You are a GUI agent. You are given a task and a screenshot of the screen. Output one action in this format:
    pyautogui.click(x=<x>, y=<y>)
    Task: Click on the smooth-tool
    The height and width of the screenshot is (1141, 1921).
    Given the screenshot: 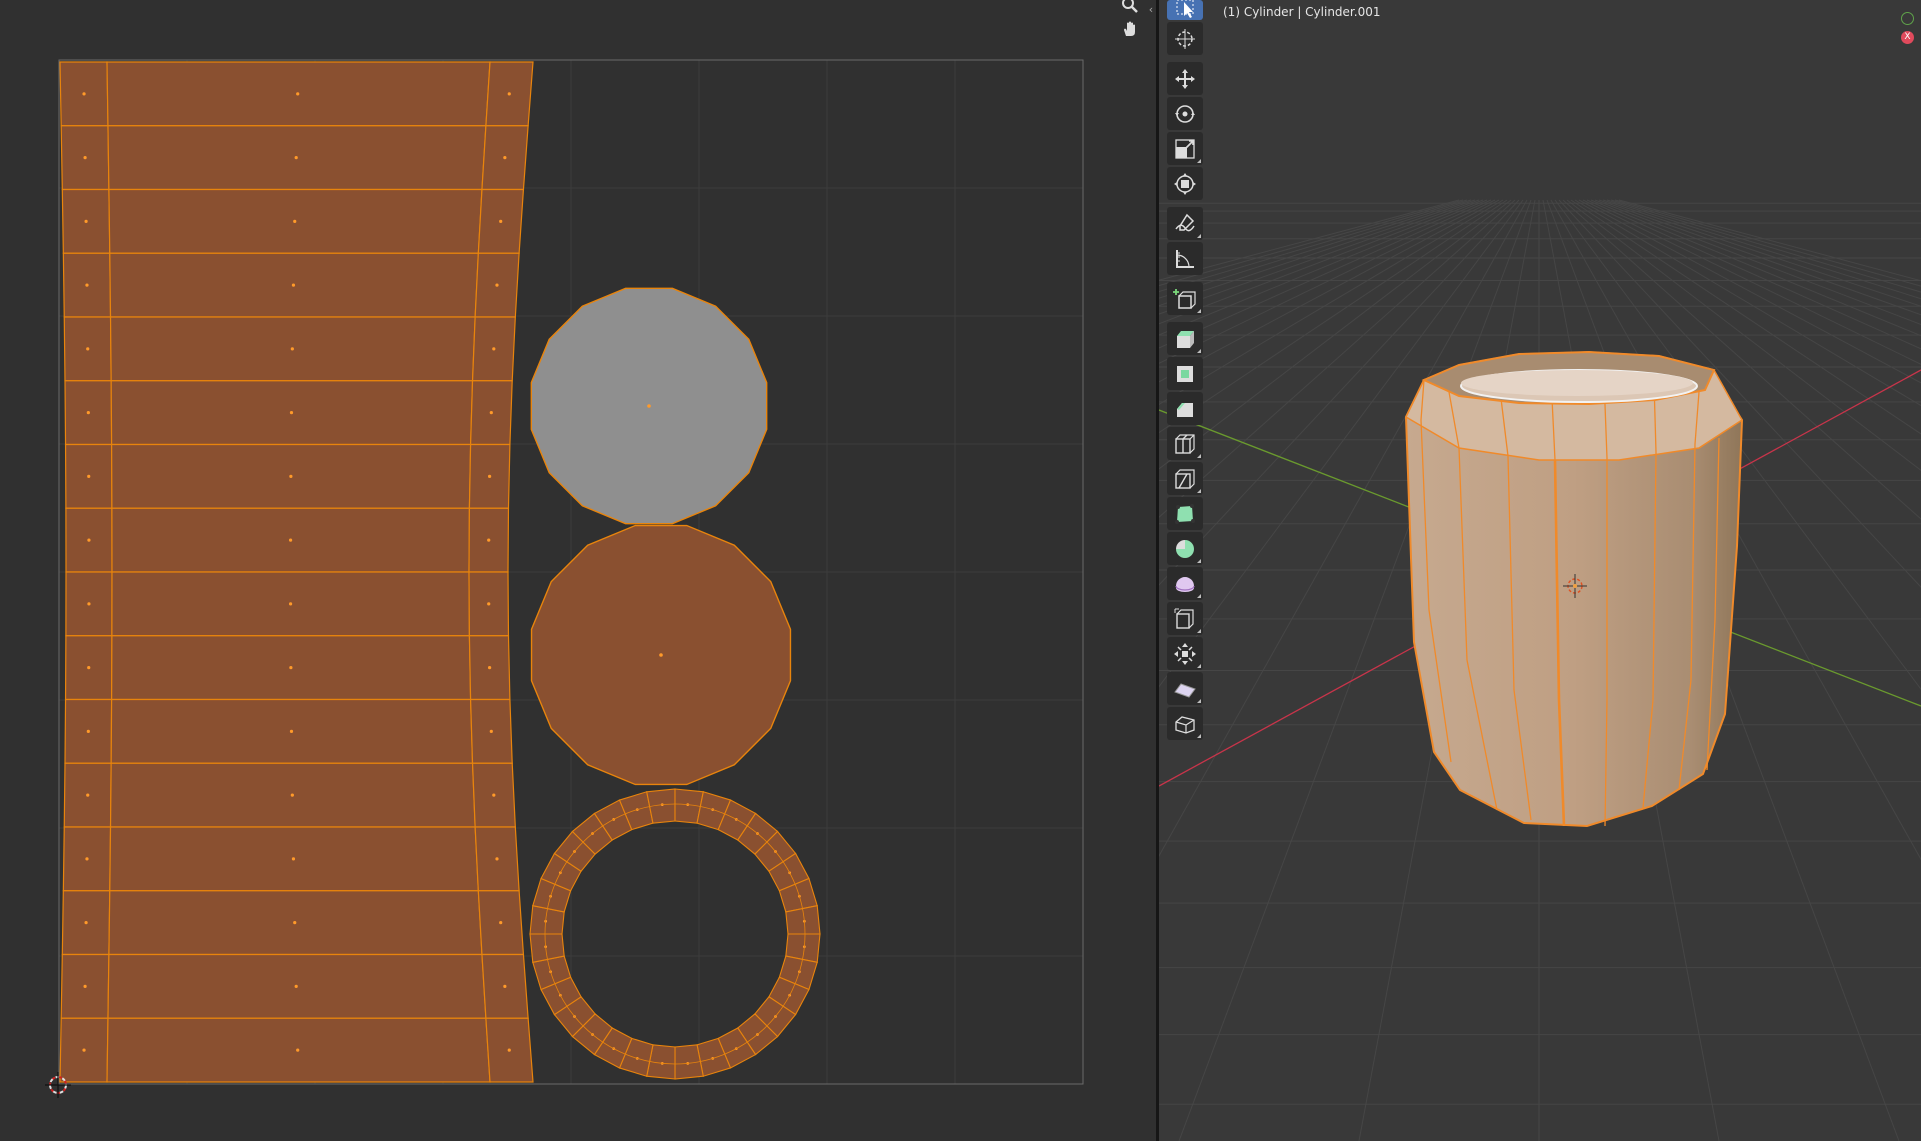 What is the action you would take?
    pyautogui.click(x=1185, y=583)
    